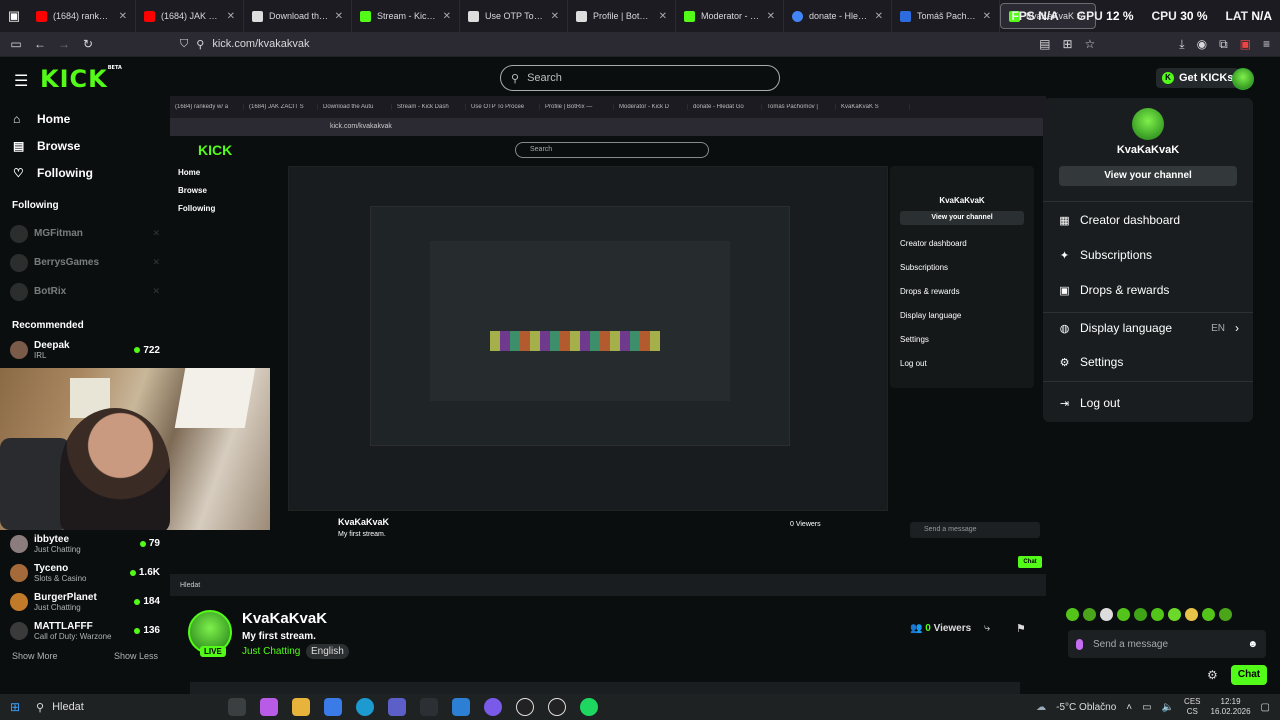  What do you see at coordinates (1044, 44) in the screenshot?
I see `reader-icon: ▤` at bounding box center [1044, 44].